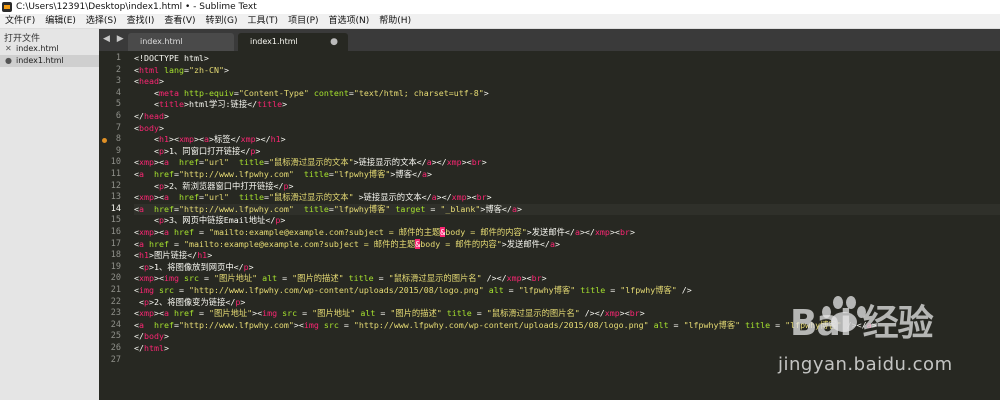  Describe the element at coordinates (587, 232) in the screenshot. I see `code-token: ></` at that location.